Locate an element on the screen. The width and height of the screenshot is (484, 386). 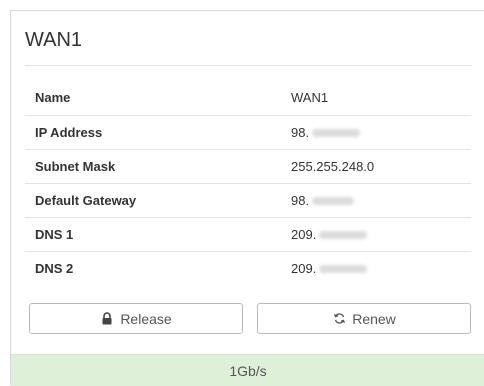
value-text: 255.255.248.0 is located at coordinates (333, 166).